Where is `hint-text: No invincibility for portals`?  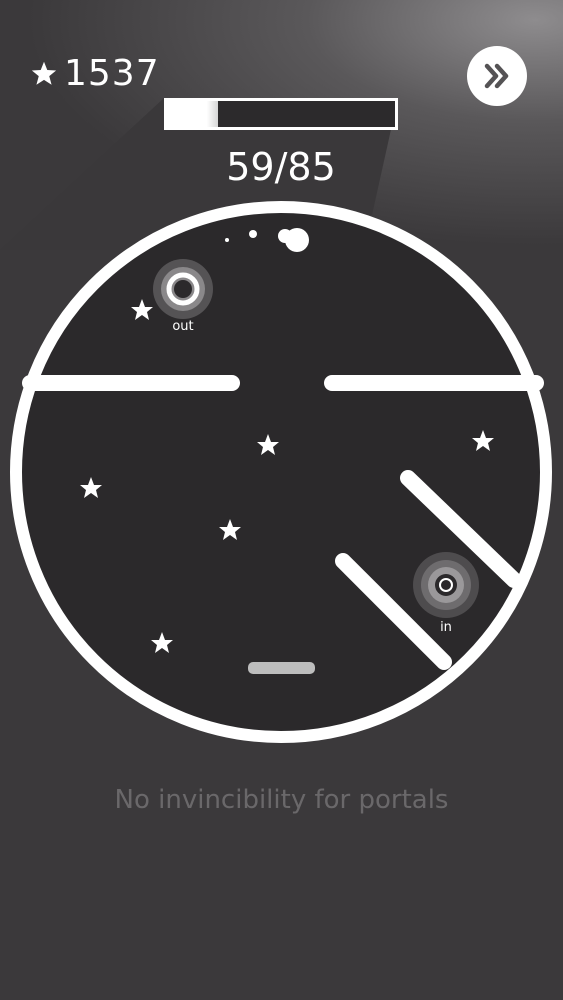 hint-text: No invincibility for portals is located at coordinates (281, 800).